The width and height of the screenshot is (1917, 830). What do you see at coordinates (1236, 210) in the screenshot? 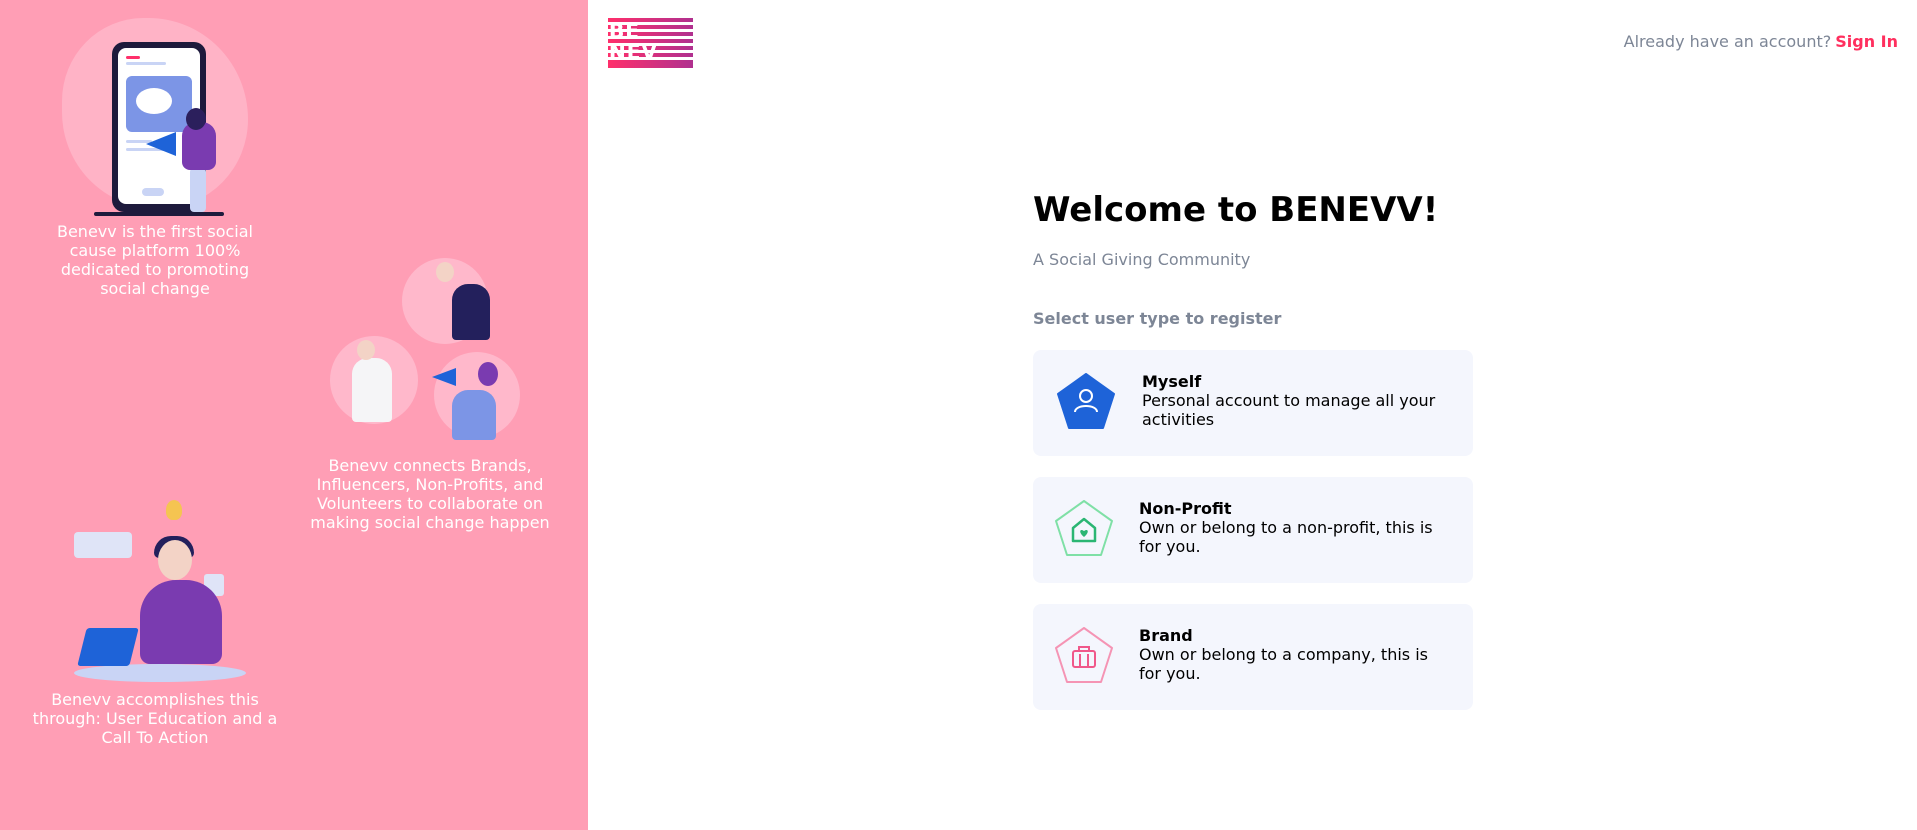
I see `page-title: Welcome to BENEVV!` at bounding box center [1236, 210].